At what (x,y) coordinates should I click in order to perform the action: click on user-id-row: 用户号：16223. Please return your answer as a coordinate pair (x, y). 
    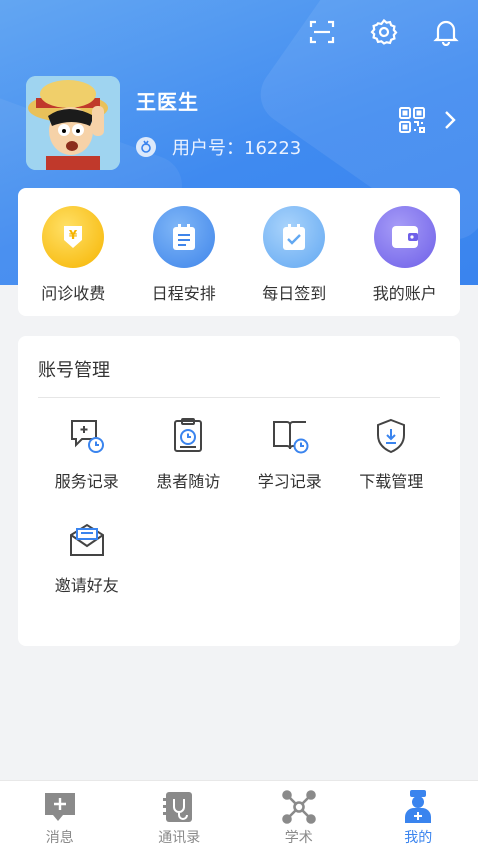
    Looking at the image, I should click on (218, 147).